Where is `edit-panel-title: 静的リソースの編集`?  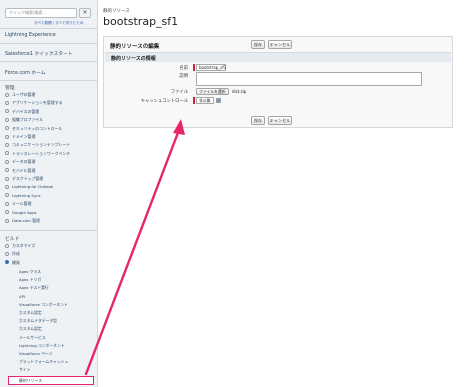 edit-panel-title: 静的リソースの編集 is located at coordinates (135, 47).